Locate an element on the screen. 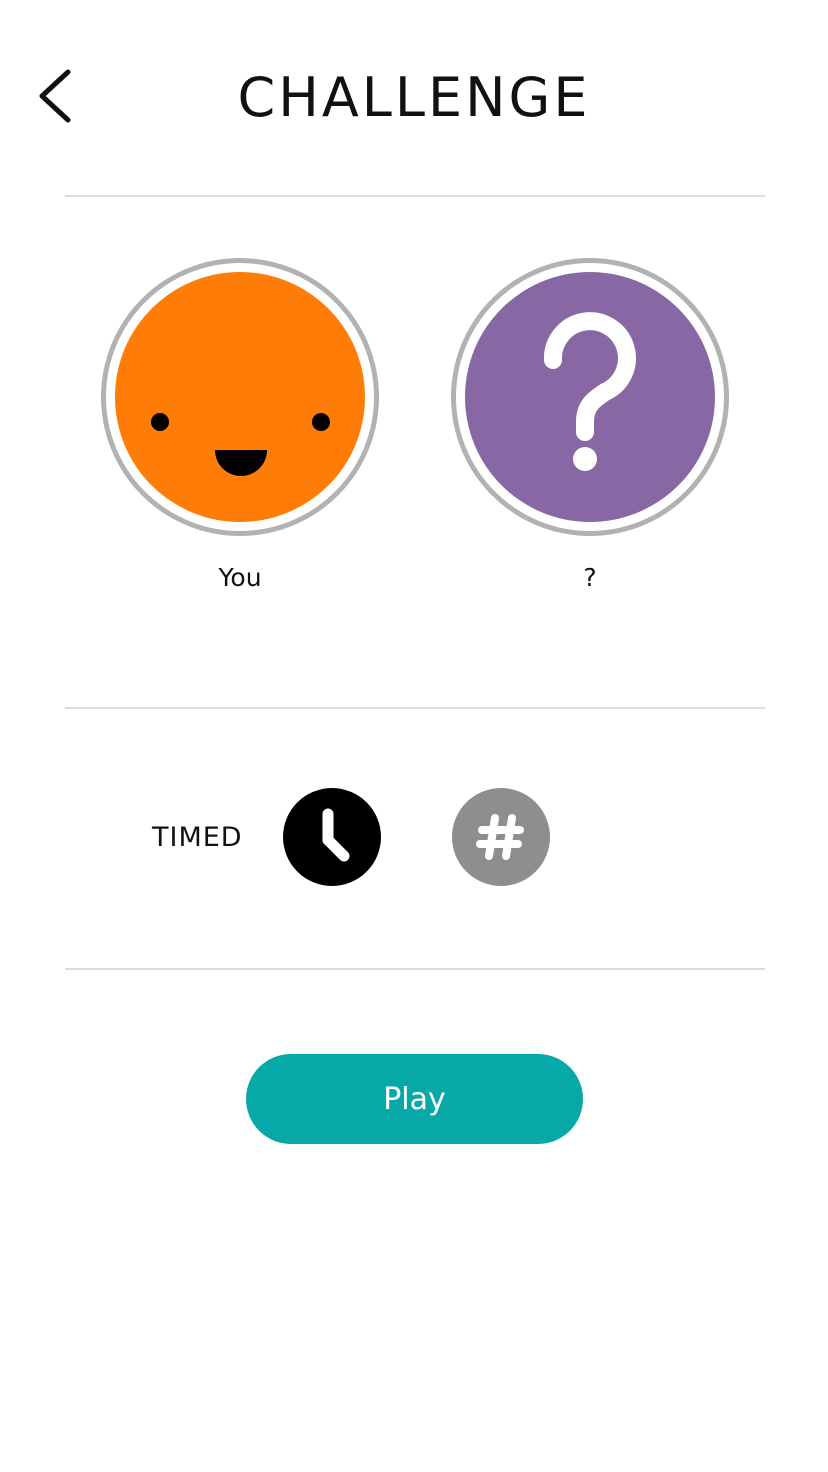 The width and height of the screenshot is (828, 1472). player-opponent: ? is located at coordinates (590, 426).